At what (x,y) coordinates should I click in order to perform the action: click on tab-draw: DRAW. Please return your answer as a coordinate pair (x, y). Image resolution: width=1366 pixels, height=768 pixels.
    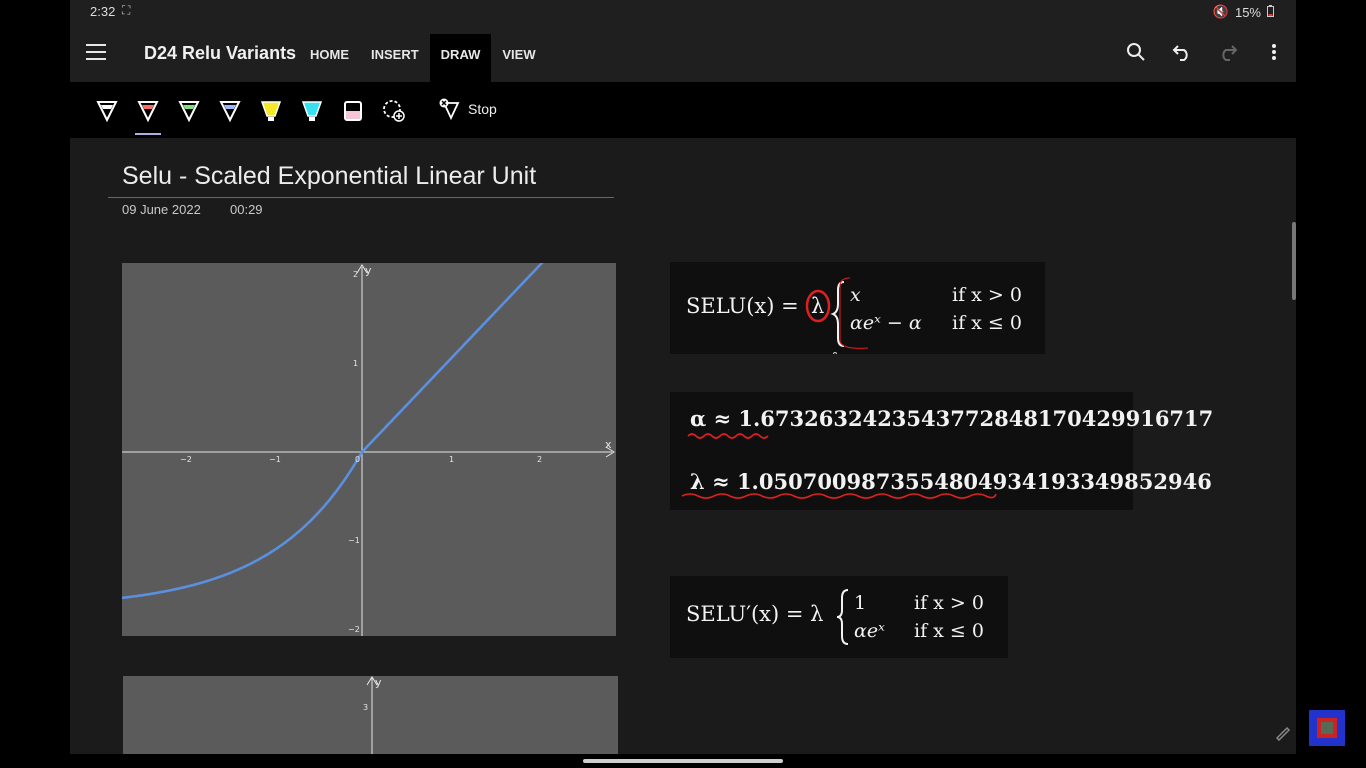
    Looking at the image, I should click on (460, 58).